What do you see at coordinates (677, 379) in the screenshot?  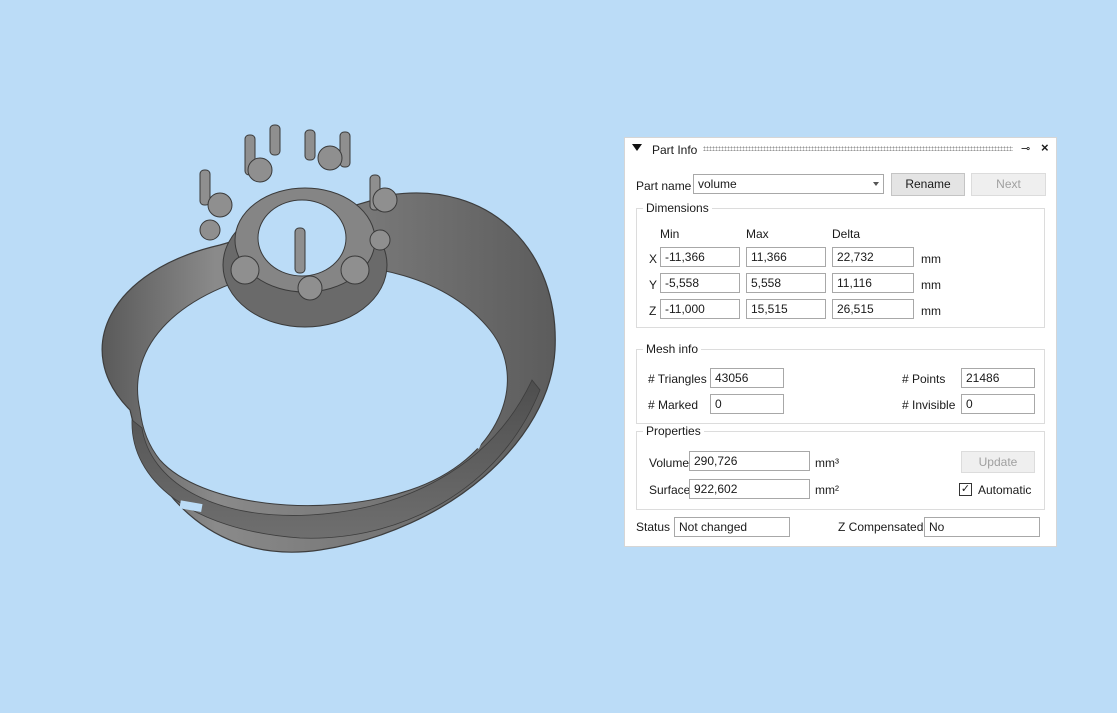 I see `triangles-label: # Triangles` at bounding box center [677, 379].